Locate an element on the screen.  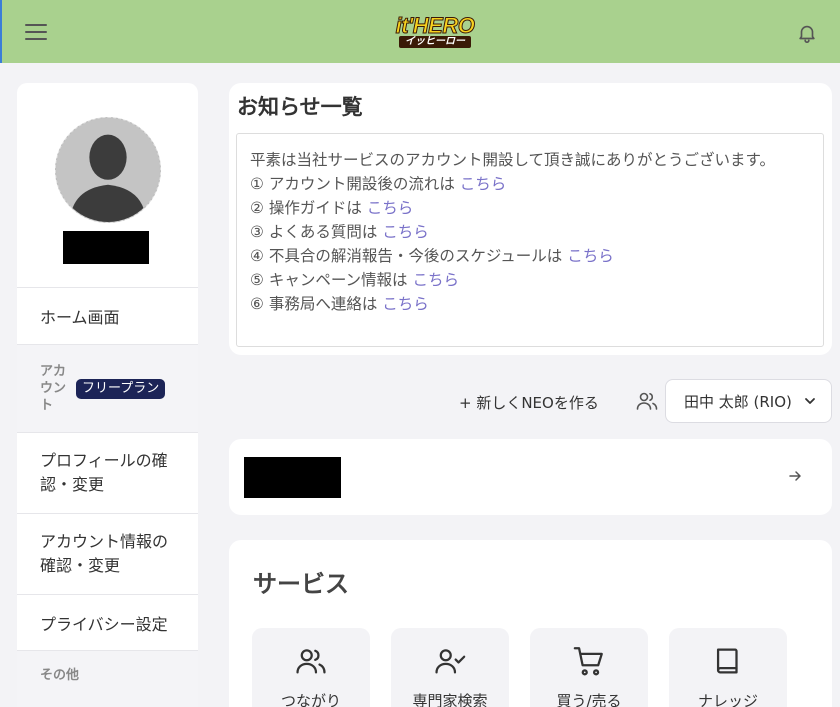
bell-icon is located at coordinates (807, 33).